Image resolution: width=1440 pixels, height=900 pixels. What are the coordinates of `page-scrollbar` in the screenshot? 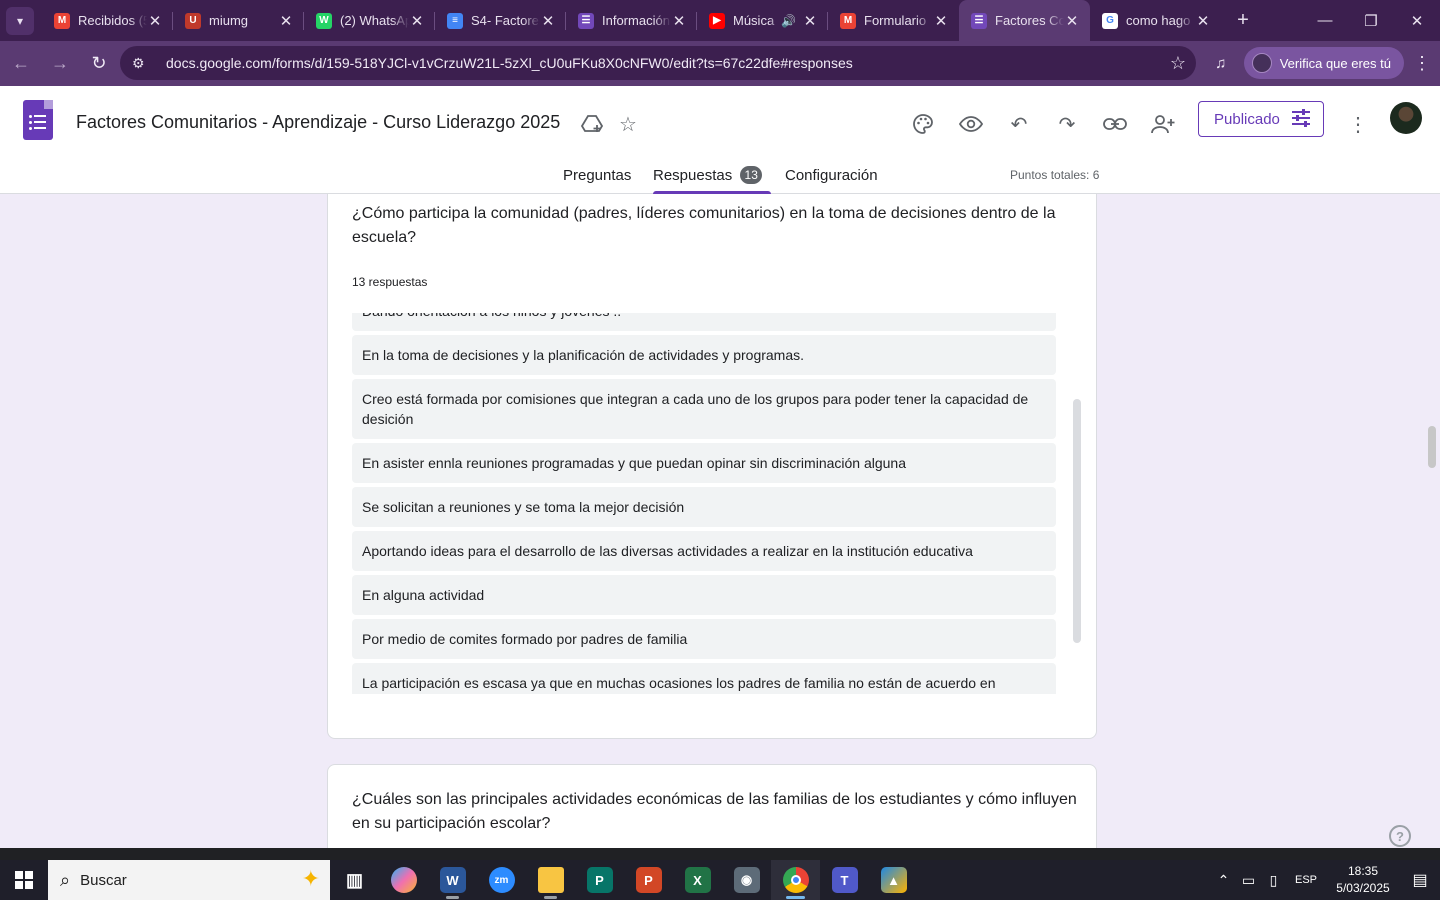 It's located at (1432, 447).